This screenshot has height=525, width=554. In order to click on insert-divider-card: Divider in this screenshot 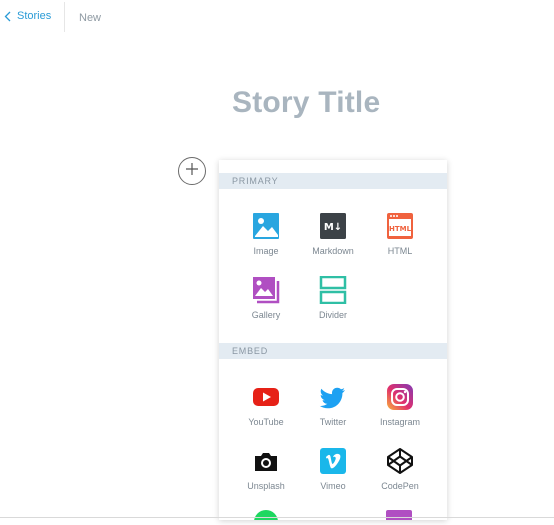, I will do `click(333, 298)`.